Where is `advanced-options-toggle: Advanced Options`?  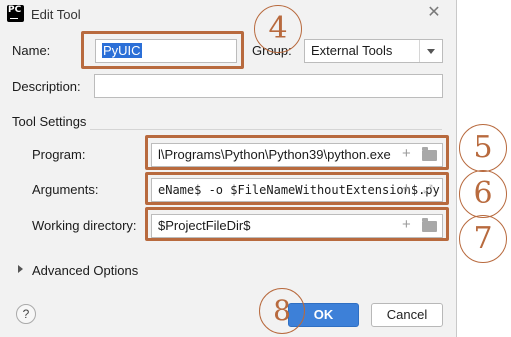 advanced-options-toggle: Advanced Options is located at coordinates (85, 270).